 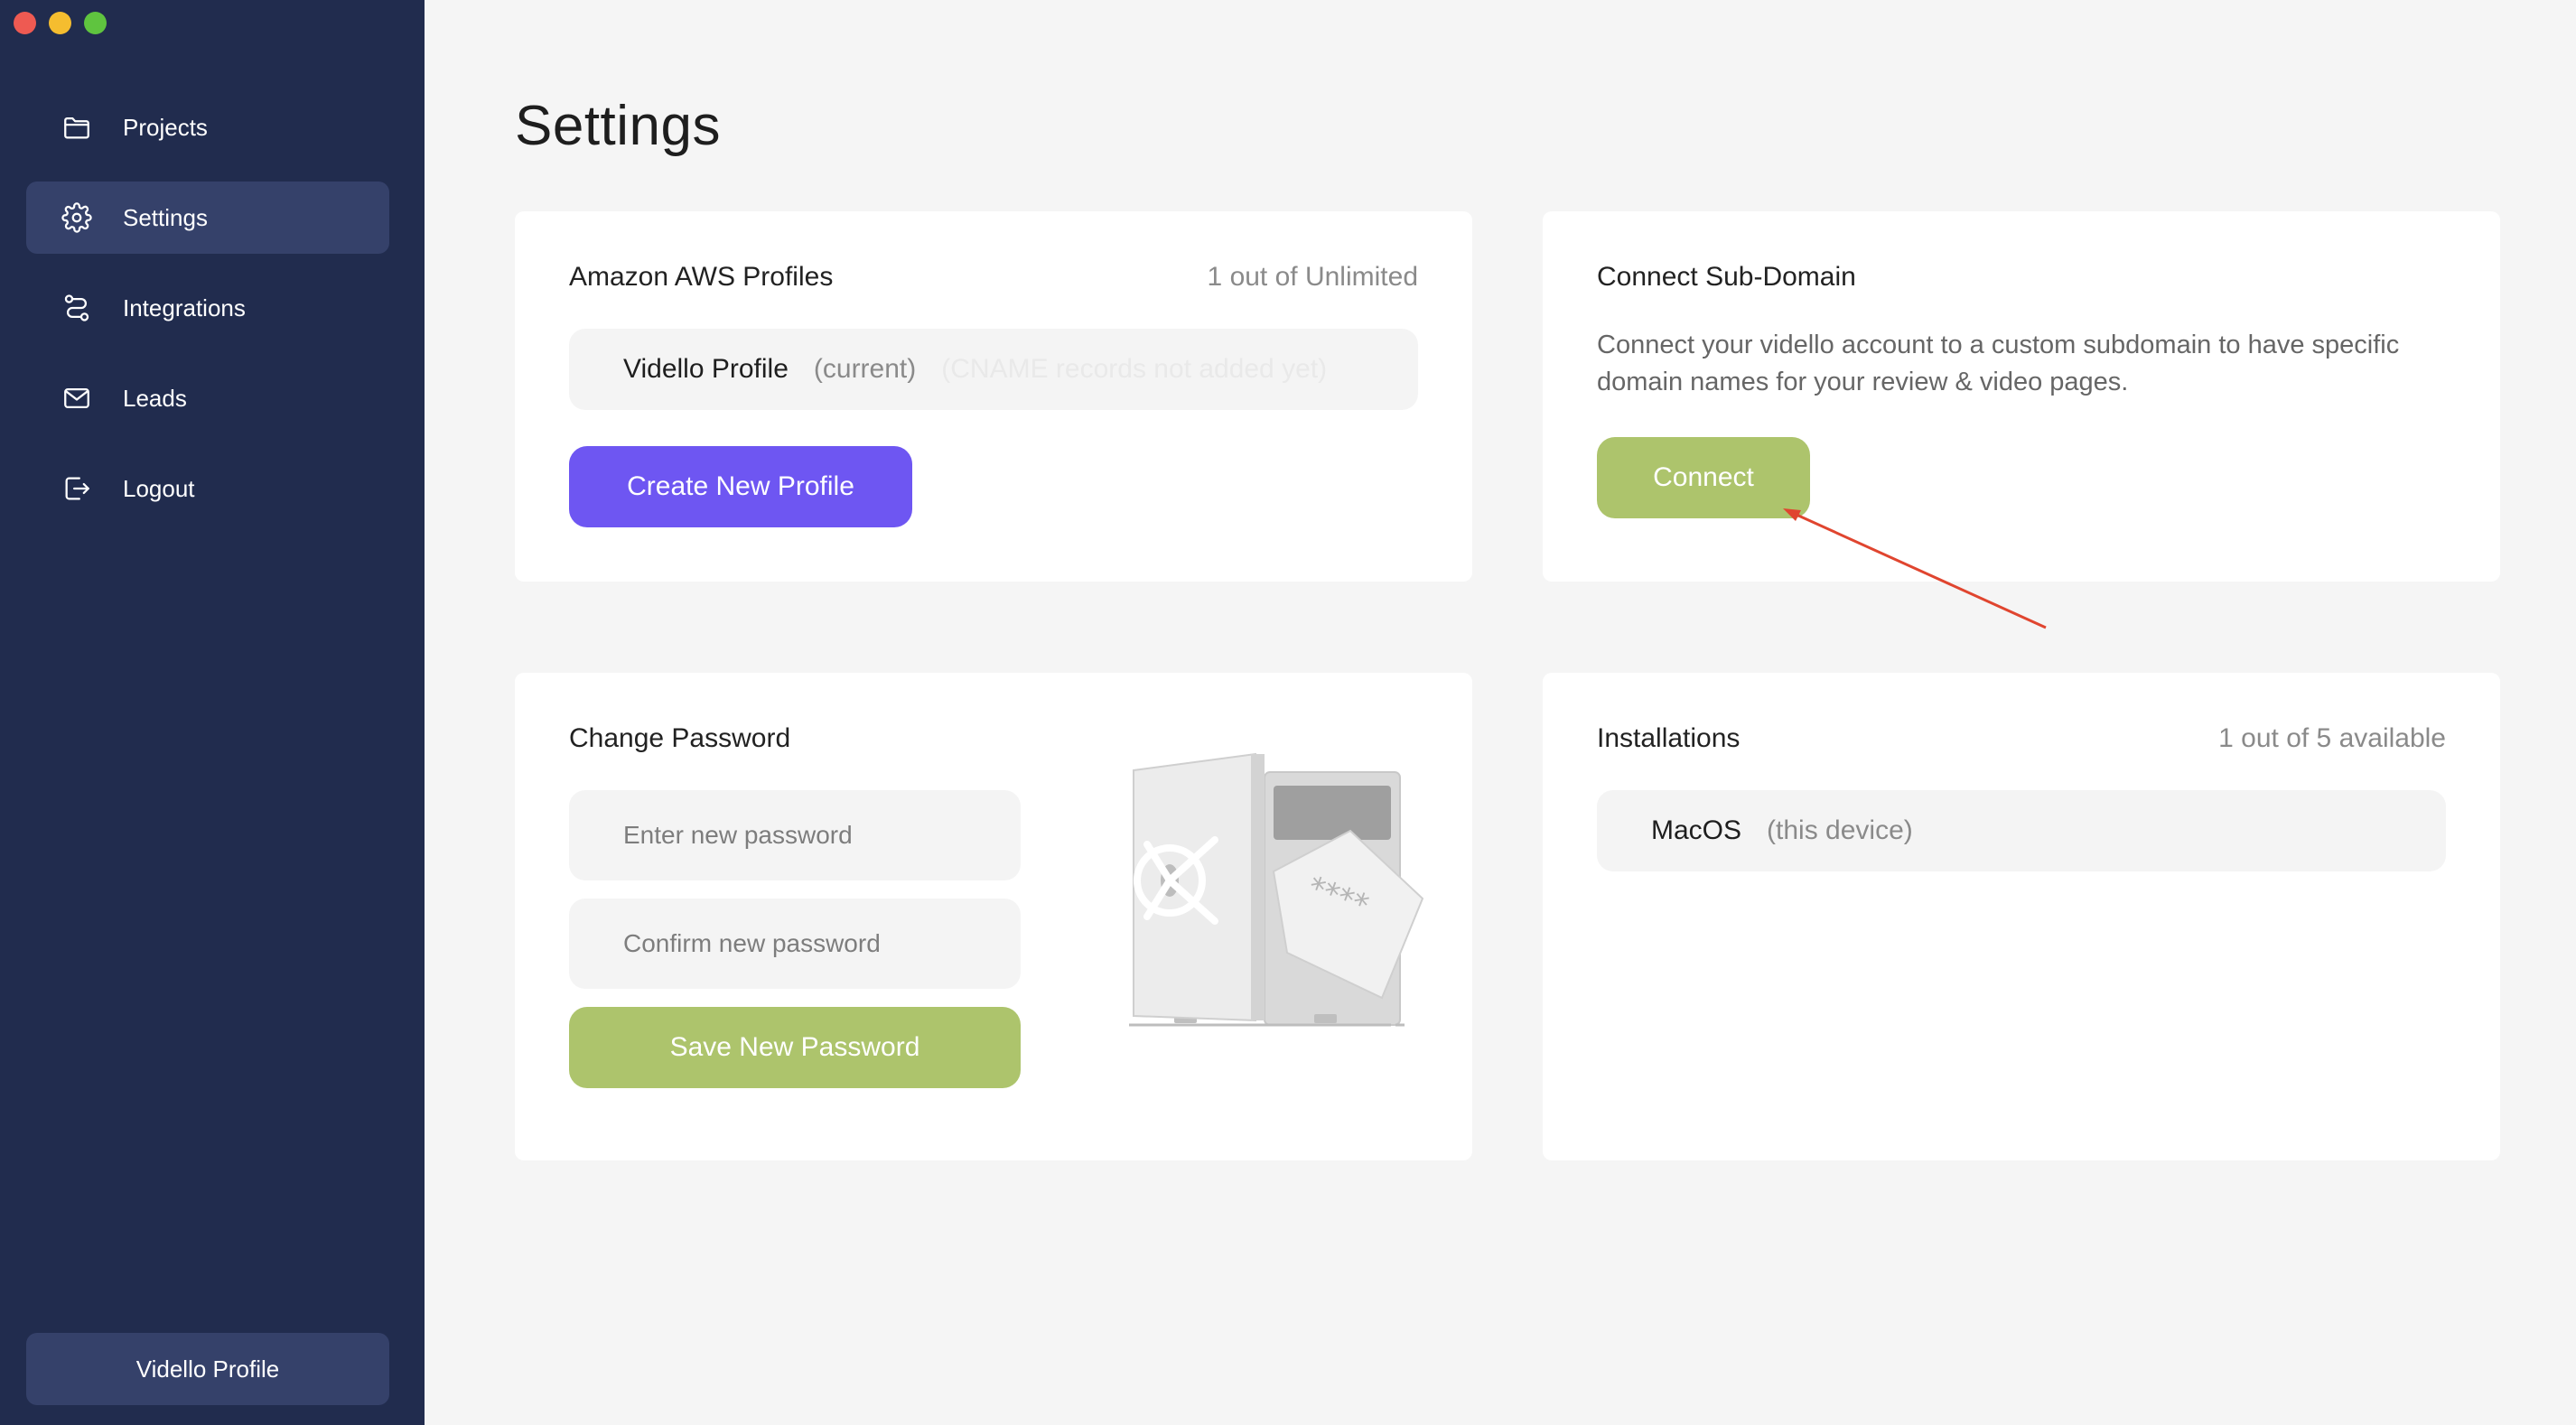 What do you see at coordinates (155, 398) in the screenshot?
I see `sidebar-item-label: Leads` at bounding box center [155, 398].